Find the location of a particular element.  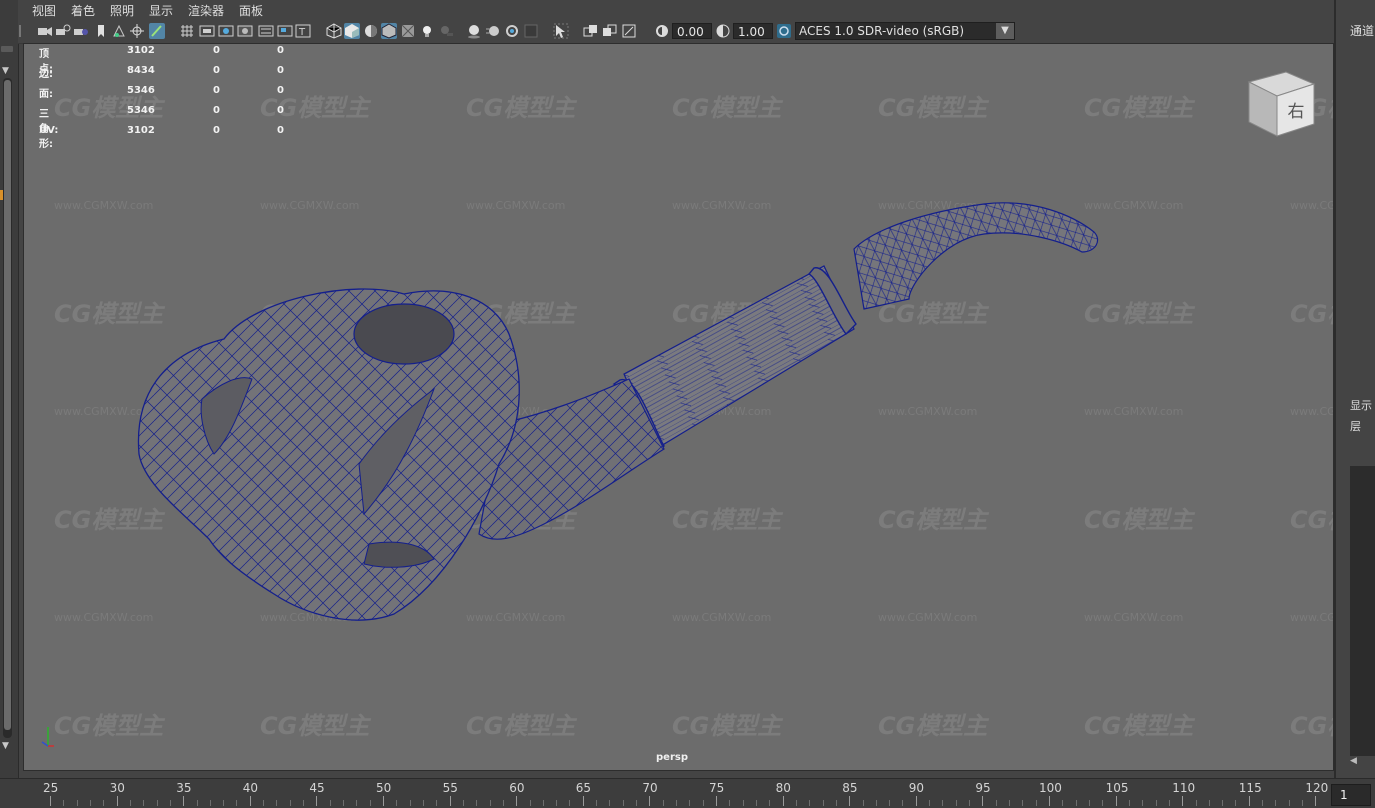

field-chart-icon is located at coordinates (266, 31).